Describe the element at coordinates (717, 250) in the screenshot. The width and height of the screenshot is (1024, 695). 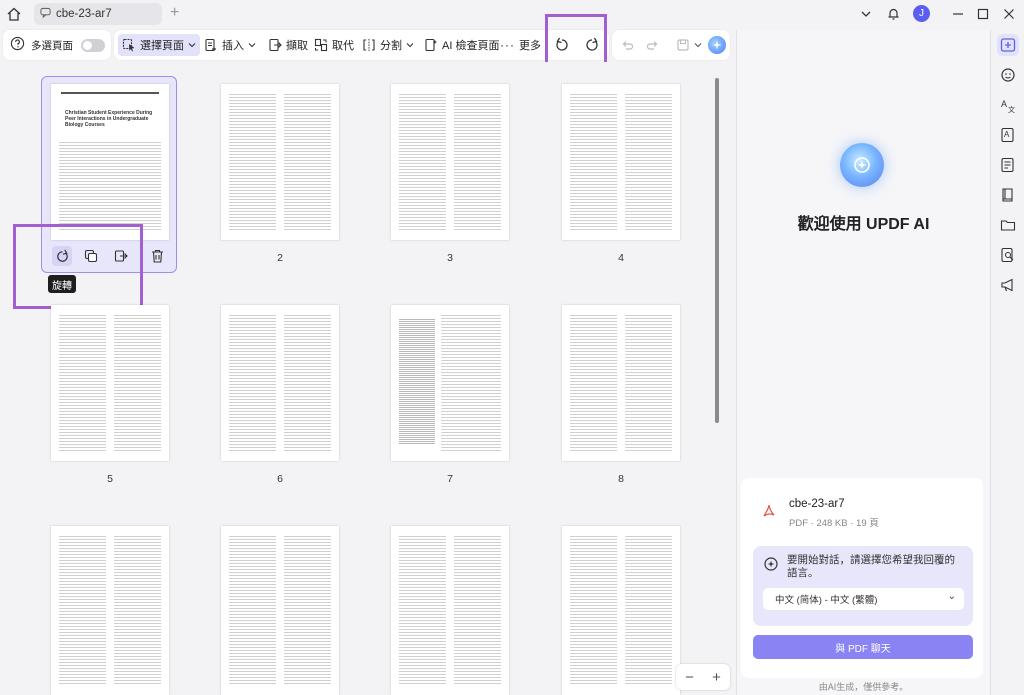
I see `vertical-scrollbar` at that location.